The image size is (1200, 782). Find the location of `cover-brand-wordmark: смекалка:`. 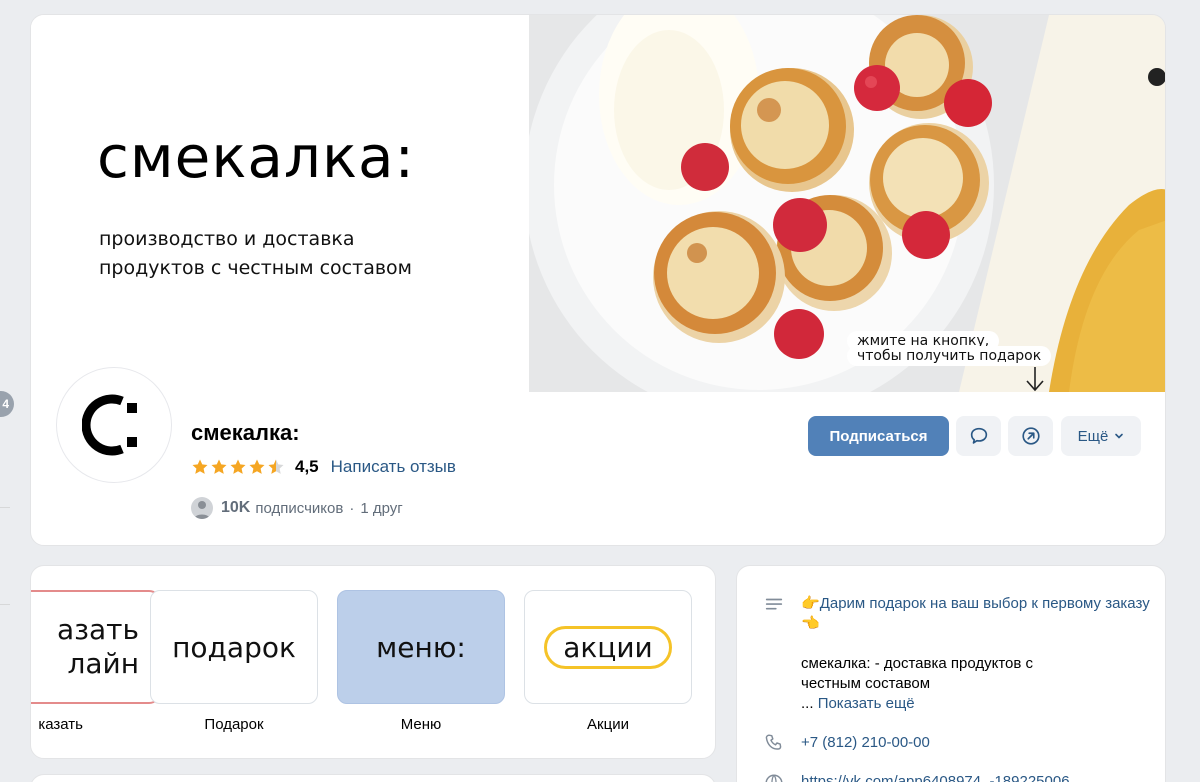

cover-brand-wordmark: смекалка: is located at coordinates (256, 157).